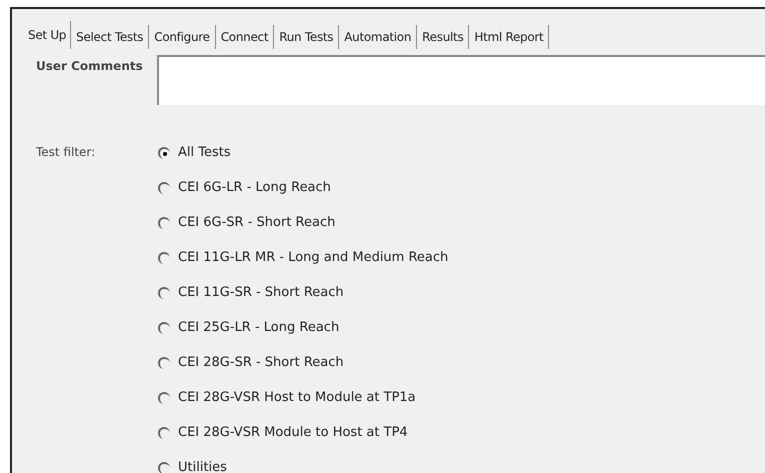  I want to click on radio-option: CEI 11G-LR MR - Long and Medium Reach, so click(303, 258).